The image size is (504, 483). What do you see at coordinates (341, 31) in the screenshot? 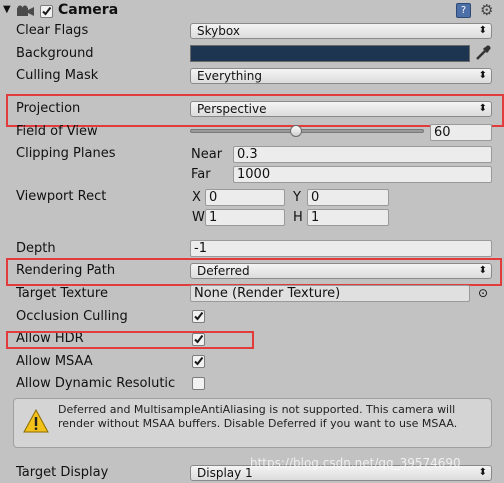
I see `clear-flags-dropdown: Skybox ⬍` at bounding box center [341, 31].